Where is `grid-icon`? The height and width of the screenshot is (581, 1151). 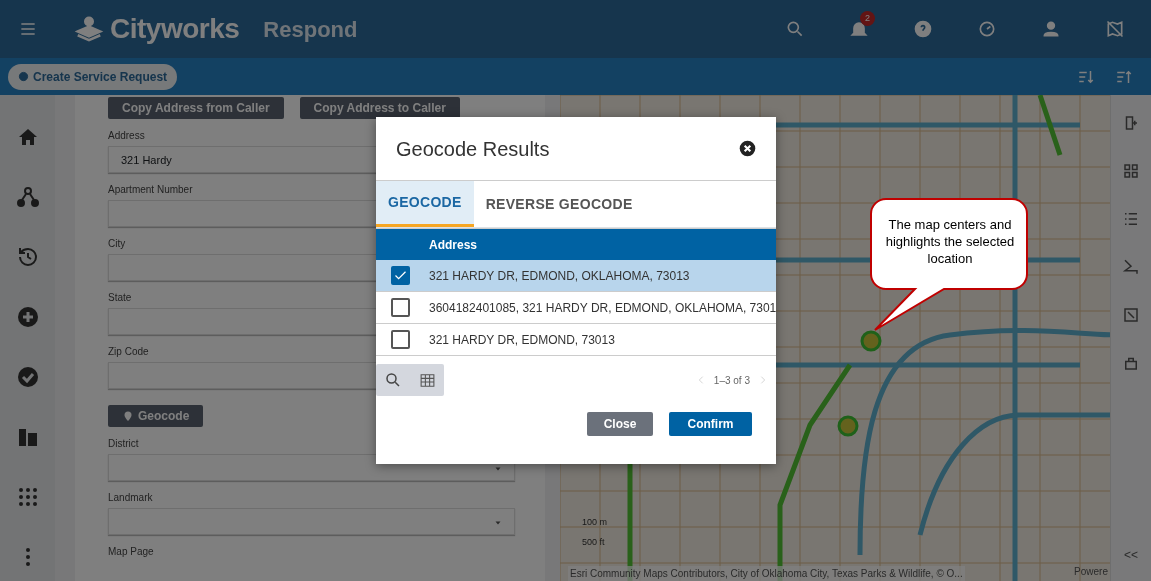
grid-icon is located at coordinates (1131, 171).